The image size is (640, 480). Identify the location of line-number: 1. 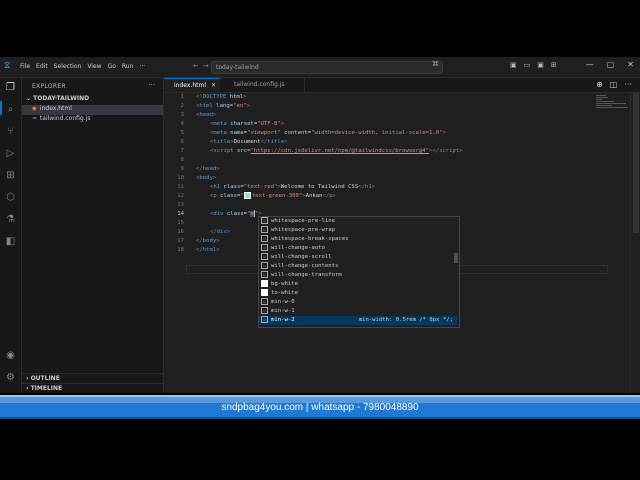
(182, 97).